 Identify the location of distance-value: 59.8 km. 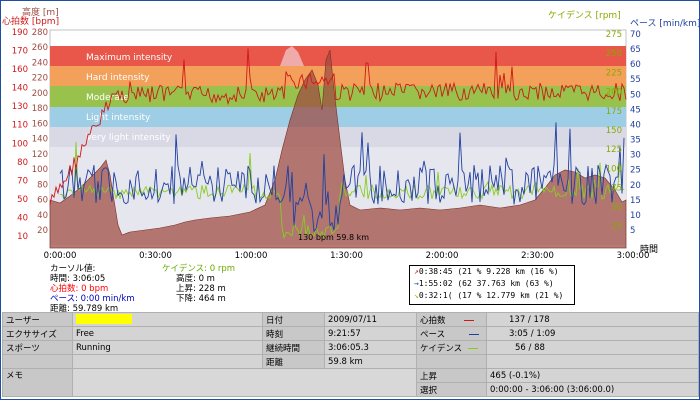
(370, 361).